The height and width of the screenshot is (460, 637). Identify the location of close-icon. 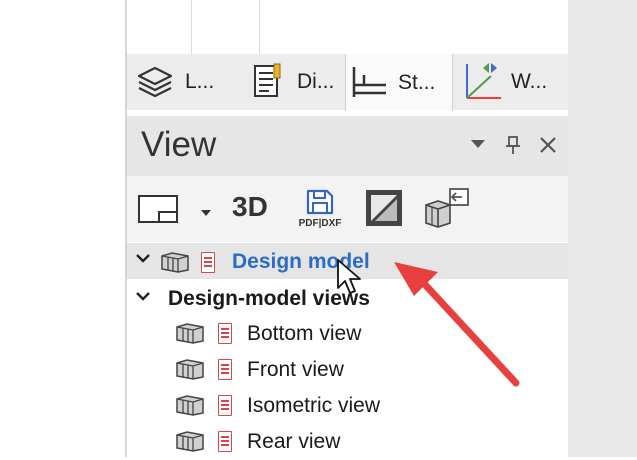
(548, 145).